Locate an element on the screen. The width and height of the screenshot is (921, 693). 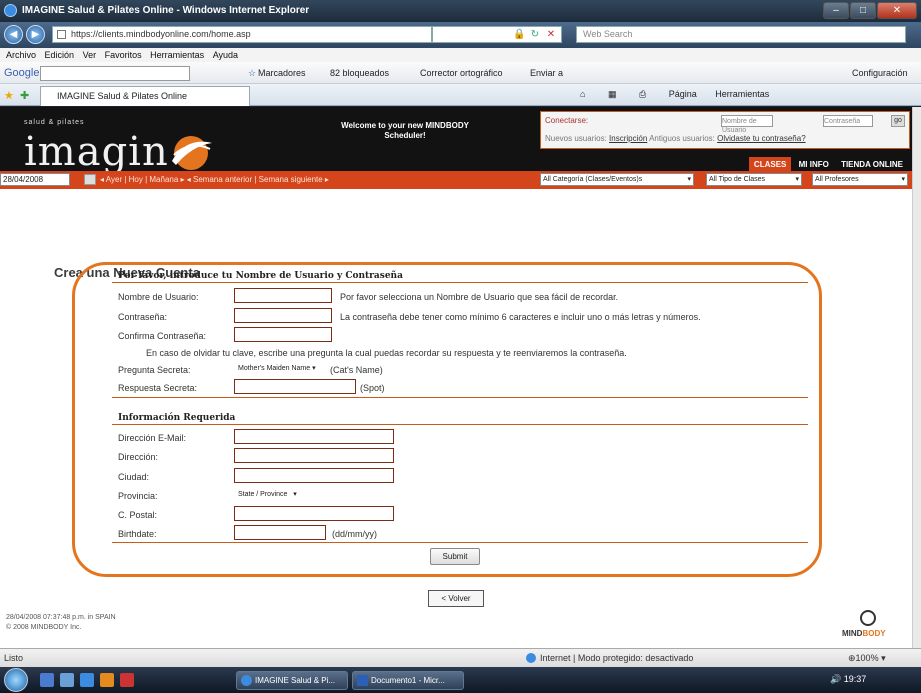
send-to-button: Enviar a is located at coordinates (546, 73).